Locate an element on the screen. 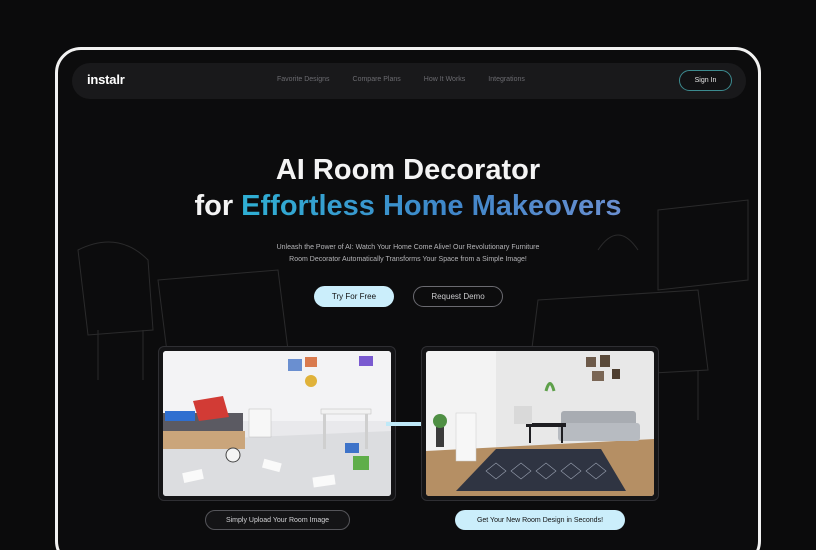  hero-title-line1: AI Room Decorator is located at coordinates (408, 170).